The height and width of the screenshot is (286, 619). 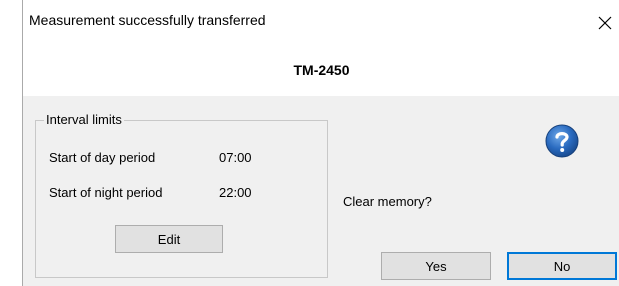 What do you see at coordinates (436, 266) in the screenshot?
I see `yes-button: Yes` at bounding box center [436, 266].